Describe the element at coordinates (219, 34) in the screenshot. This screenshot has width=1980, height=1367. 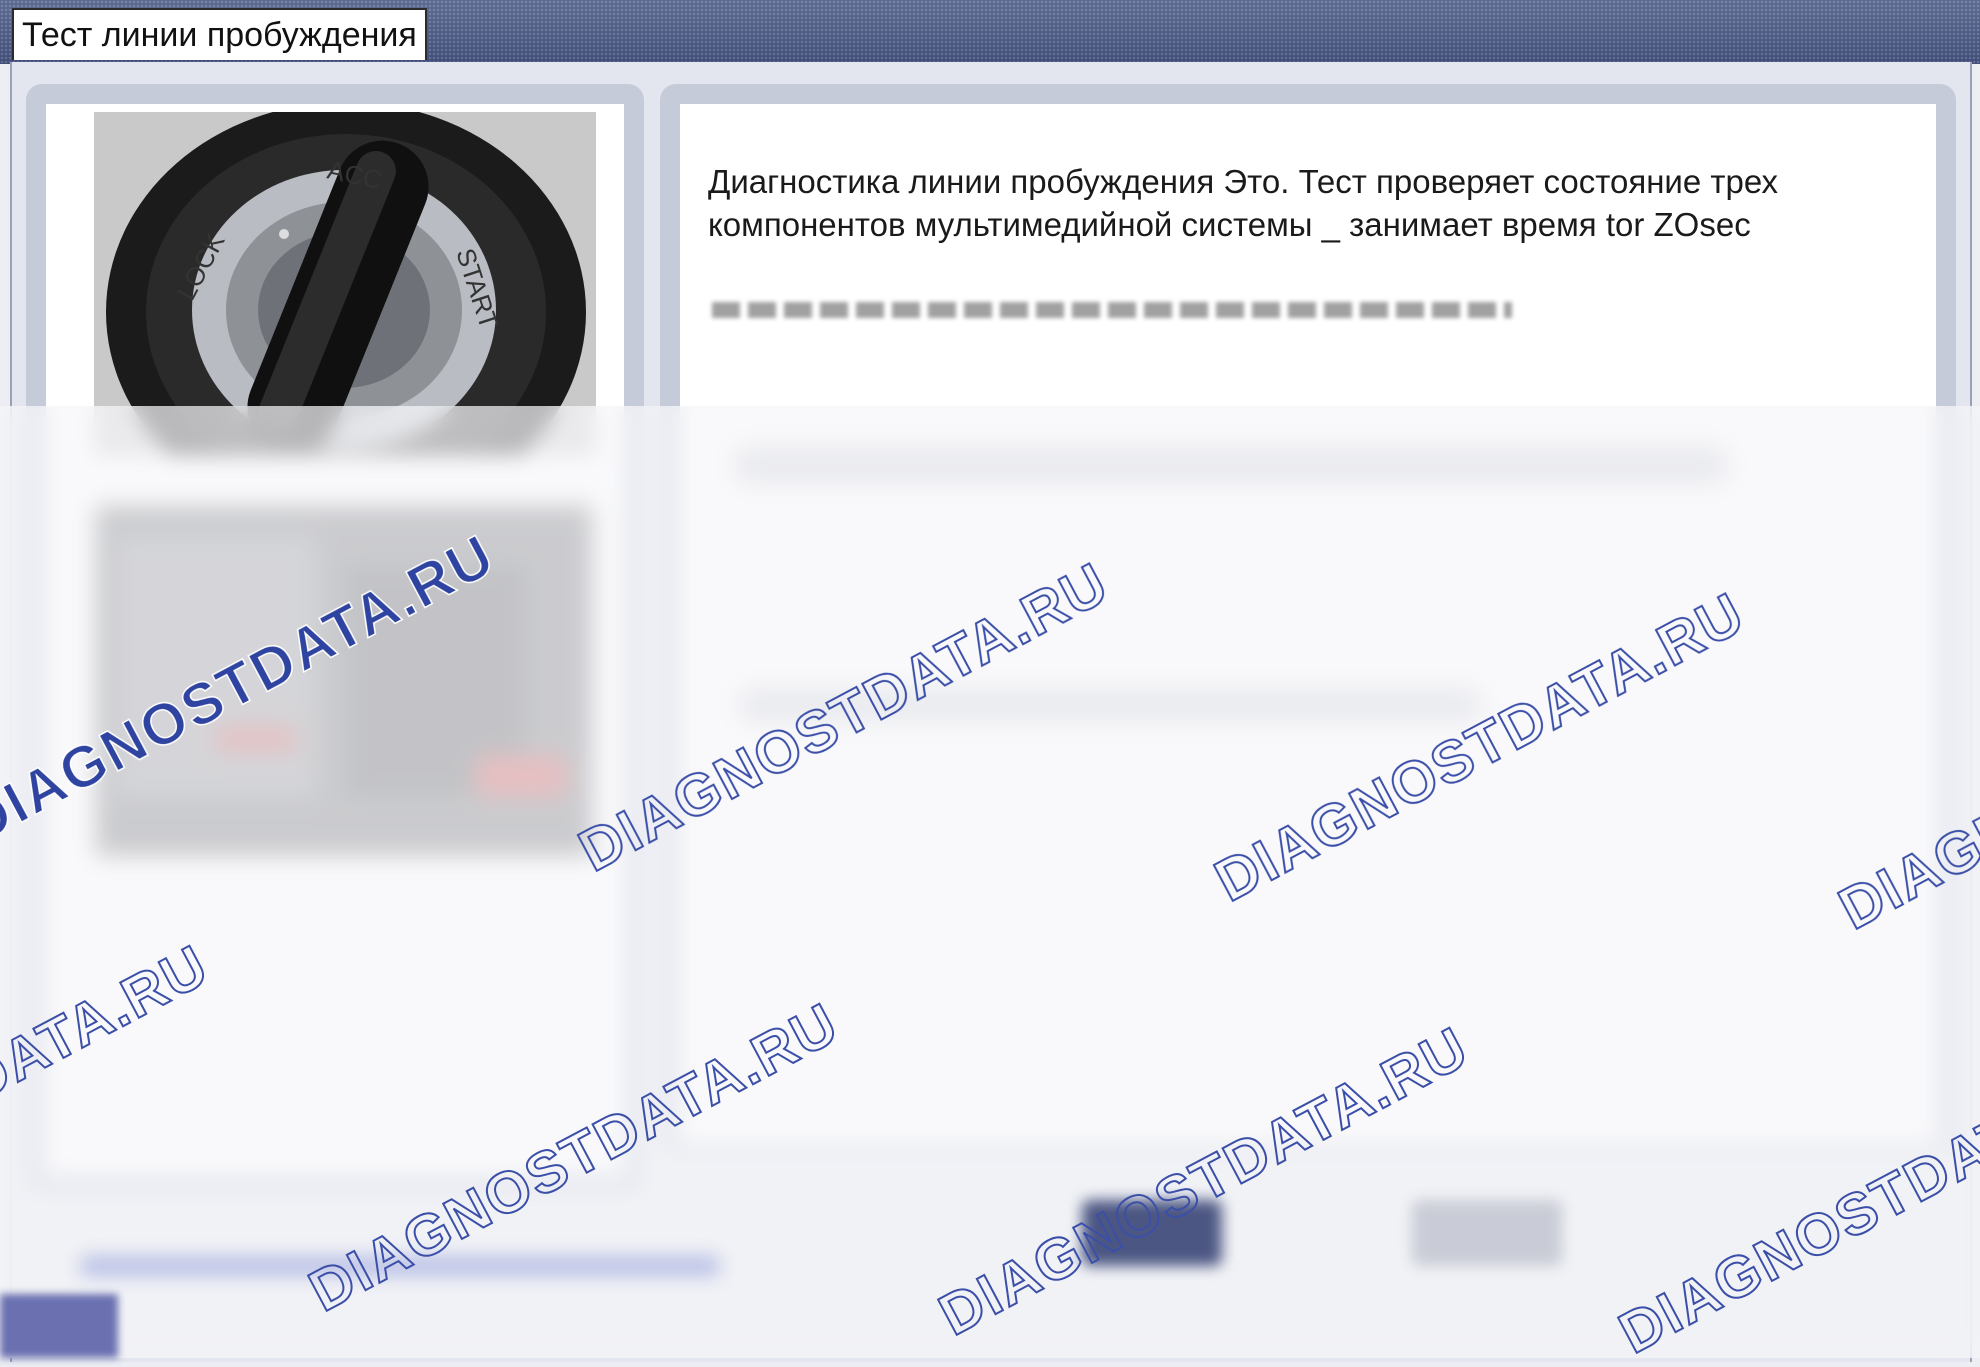
I see `window-title: Тест линии пробуждения` at that location.